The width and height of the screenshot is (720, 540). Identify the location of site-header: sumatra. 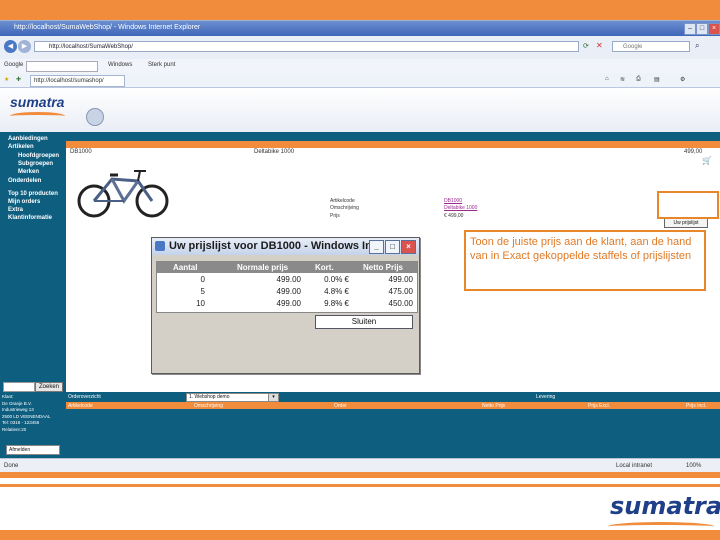
(360, 110).